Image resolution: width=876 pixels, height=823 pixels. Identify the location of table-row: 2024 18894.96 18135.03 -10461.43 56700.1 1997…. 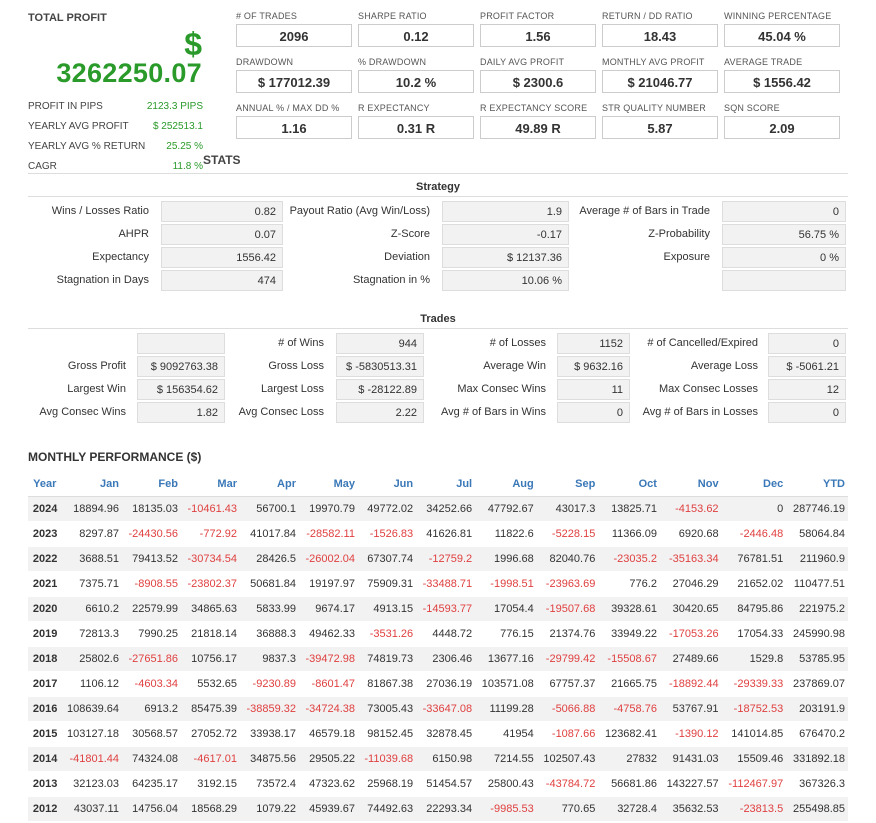
(438, 509).